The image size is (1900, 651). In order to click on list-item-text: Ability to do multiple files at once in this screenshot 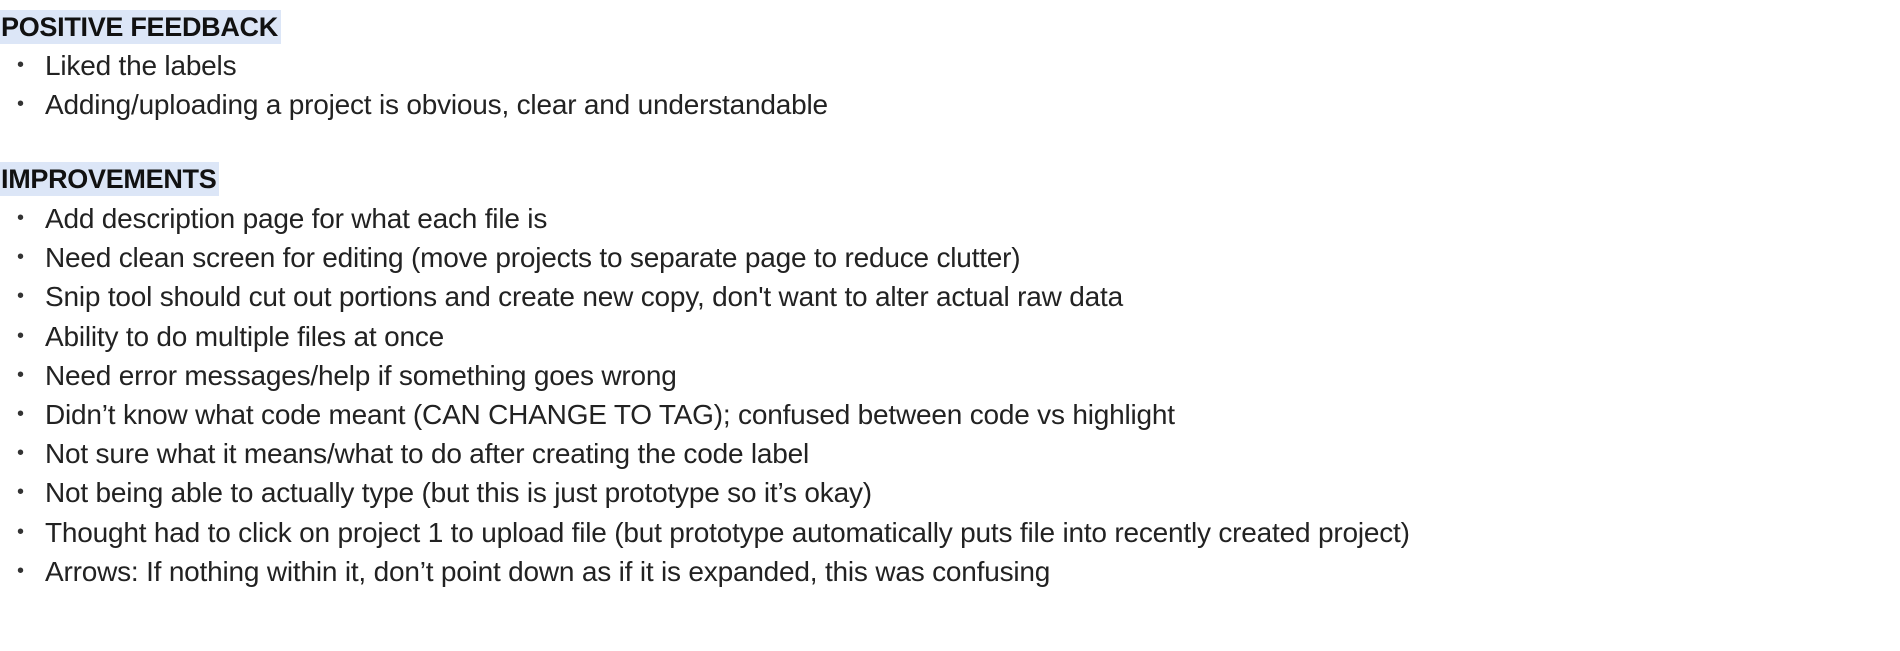, I will do `click(245, 336)`.